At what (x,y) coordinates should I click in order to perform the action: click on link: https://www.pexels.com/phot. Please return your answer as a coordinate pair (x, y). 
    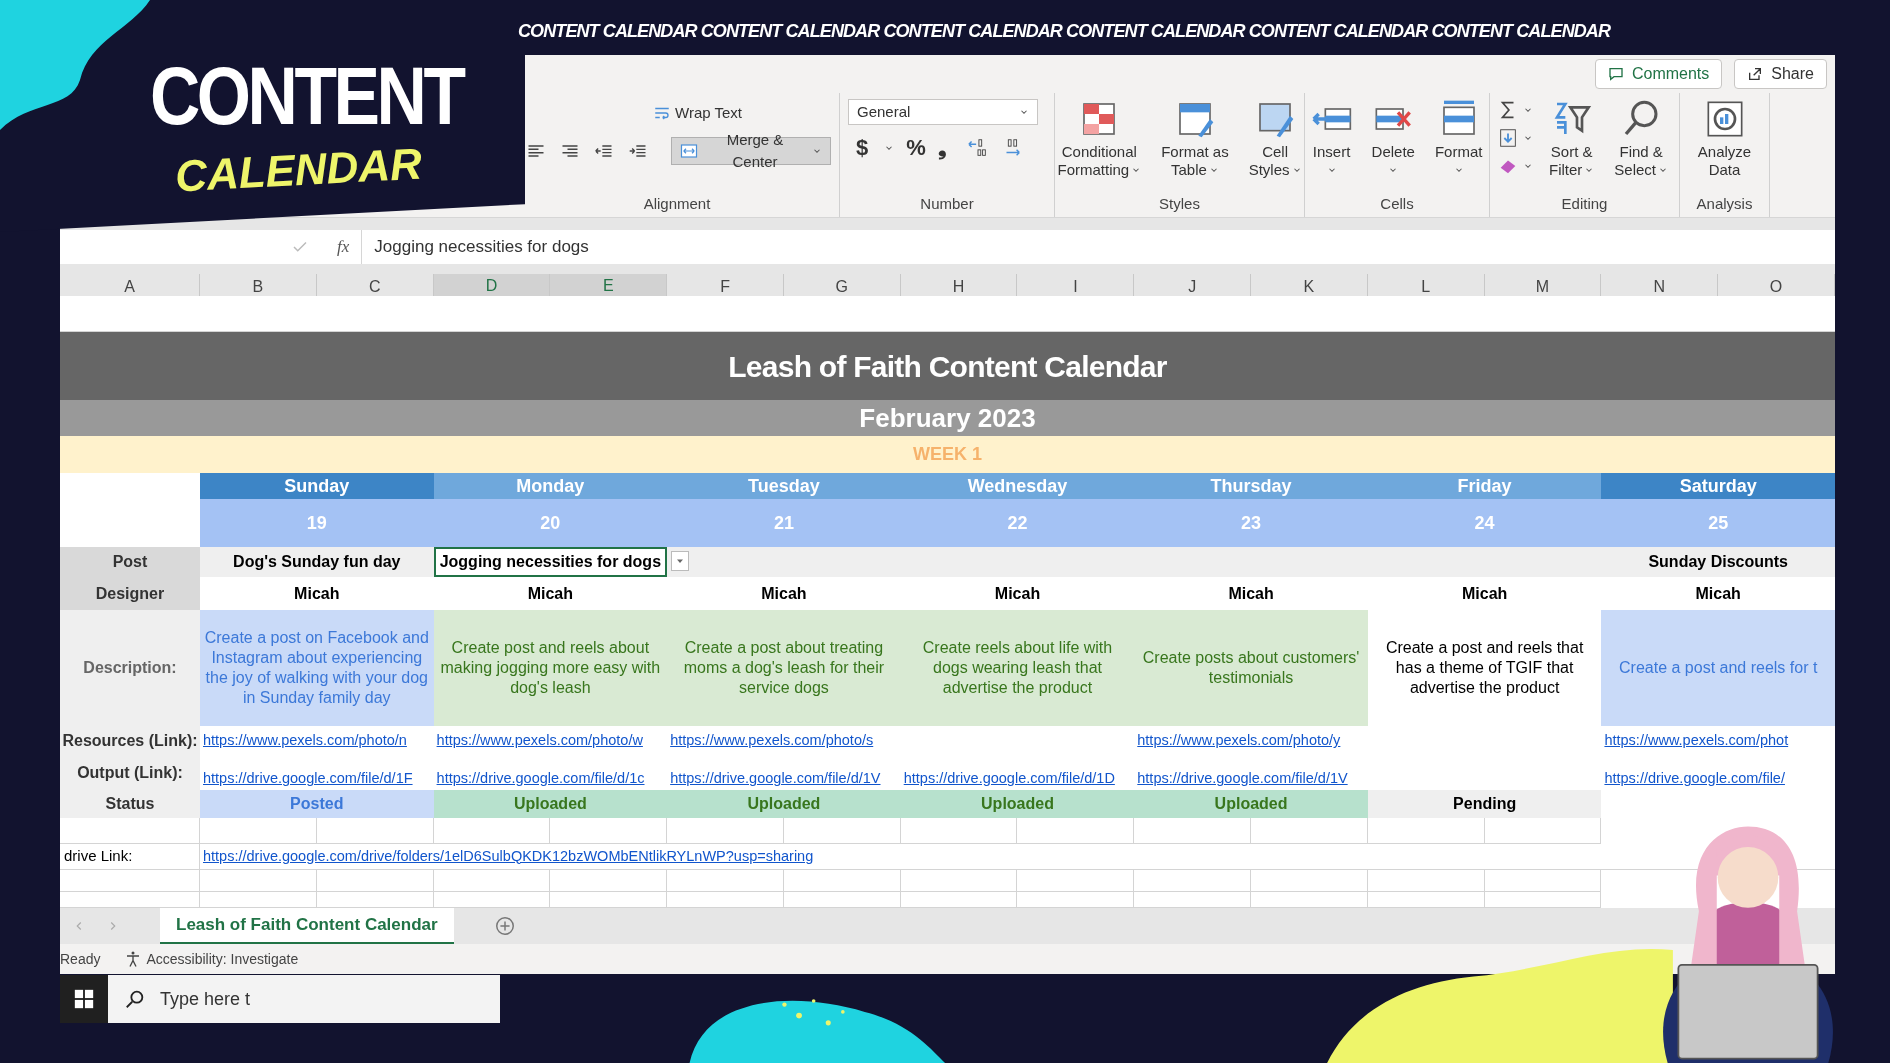
    Looking at the image, I should click on (1696, 741).